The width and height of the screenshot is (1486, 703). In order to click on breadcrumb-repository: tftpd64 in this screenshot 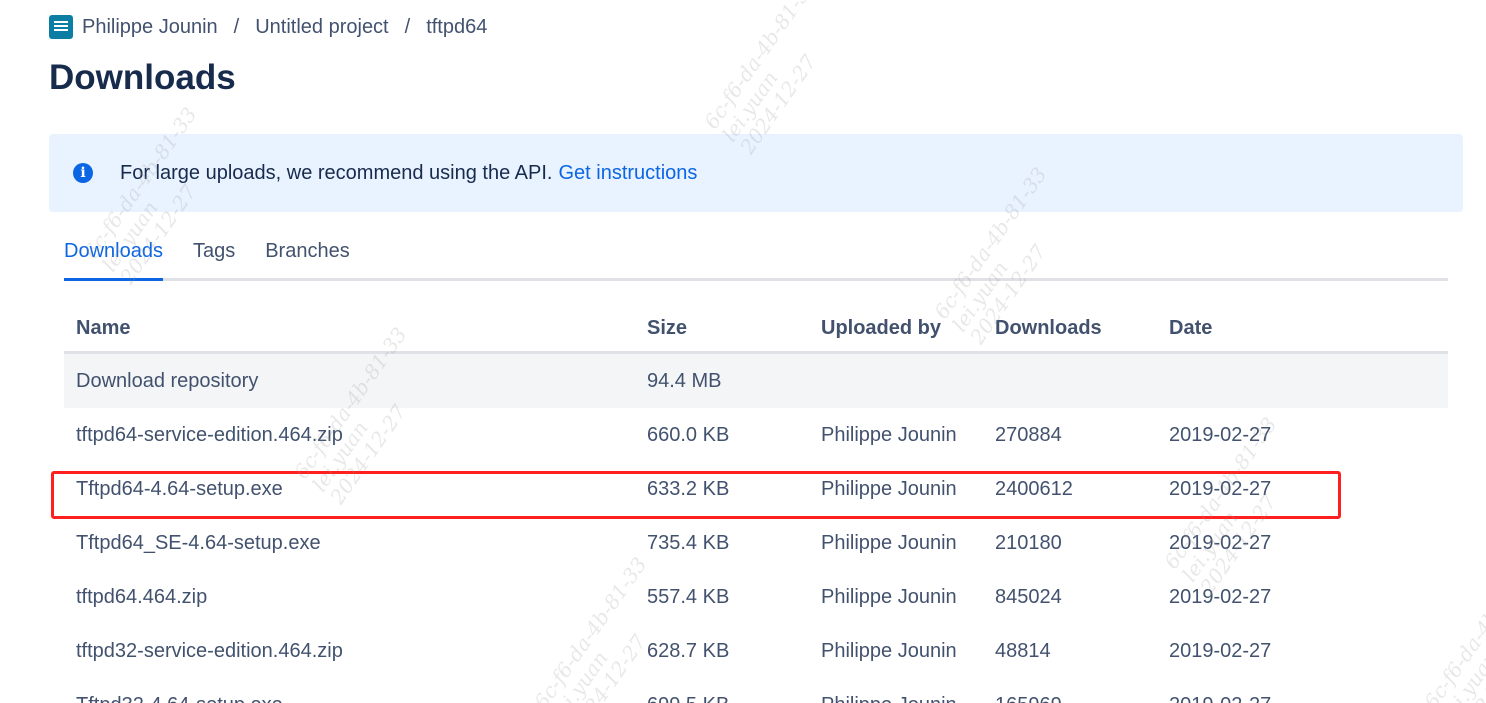, I will do `click(456, 27)`.